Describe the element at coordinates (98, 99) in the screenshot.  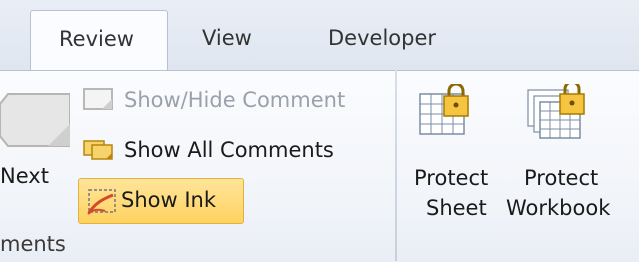
I see `show-hide-comment-icon` at that location.